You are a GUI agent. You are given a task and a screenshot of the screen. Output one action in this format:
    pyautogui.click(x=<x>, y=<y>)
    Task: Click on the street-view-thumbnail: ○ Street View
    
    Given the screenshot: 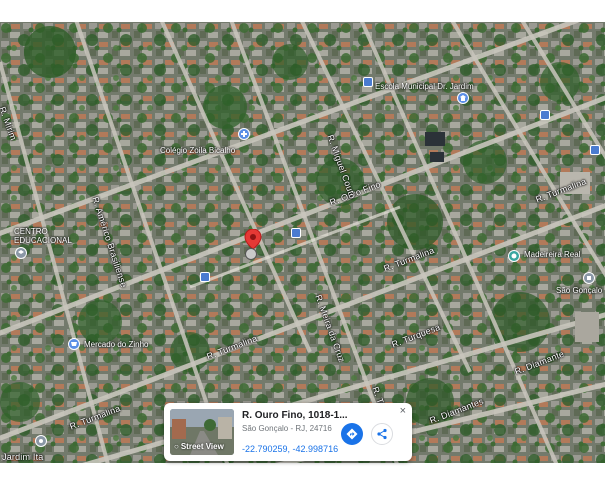 What is the action you would take?
    pyautogui.click(x=202, y=432)
    